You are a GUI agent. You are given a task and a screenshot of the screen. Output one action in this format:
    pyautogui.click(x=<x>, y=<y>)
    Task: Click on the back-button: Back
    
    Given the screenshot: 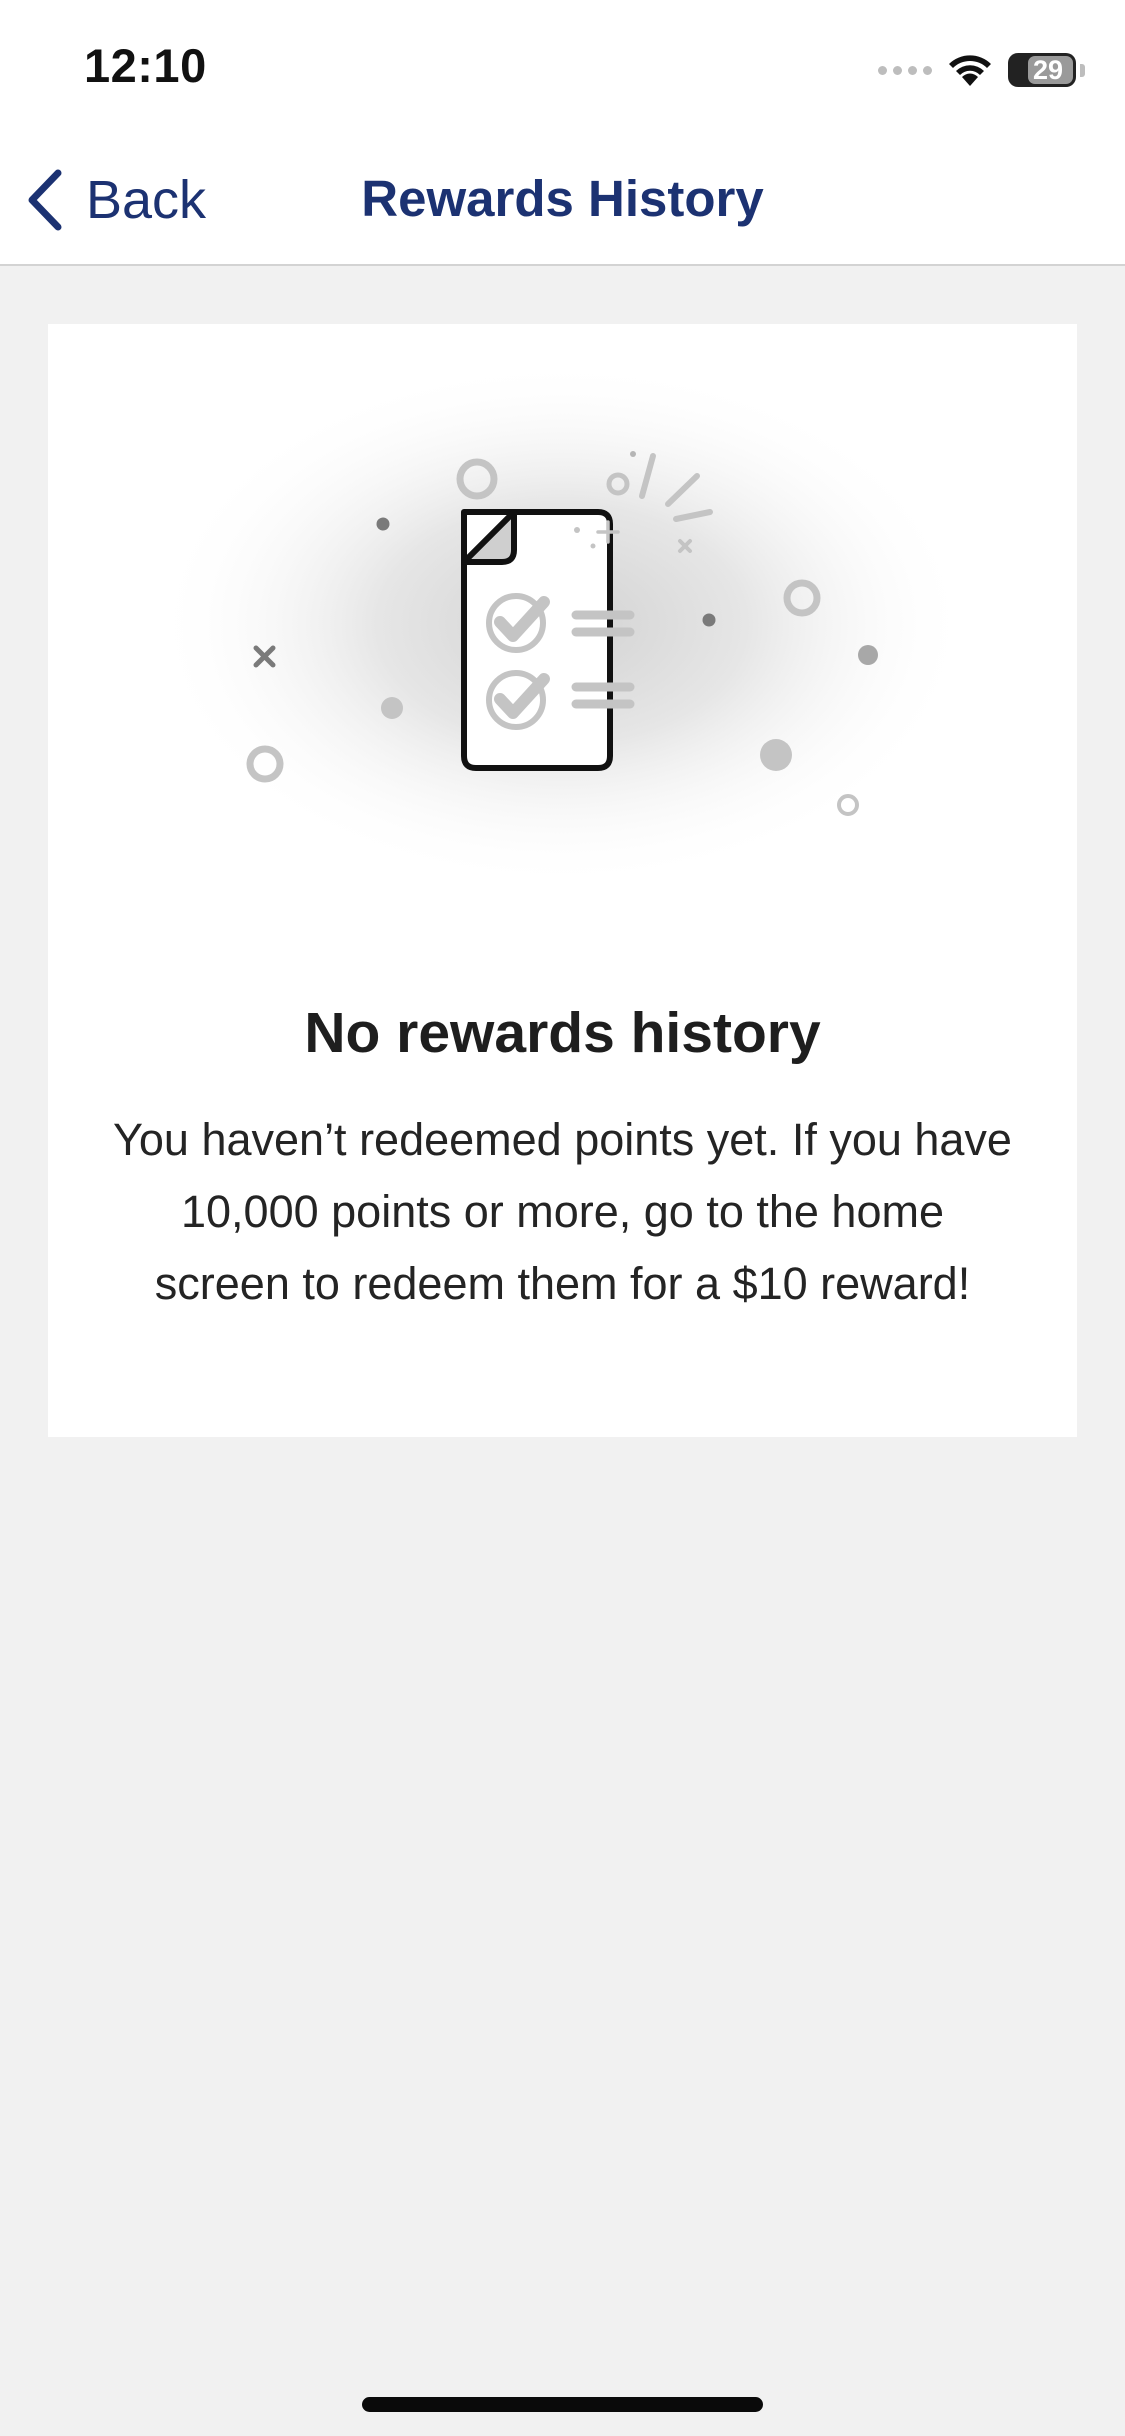 What is the action you would take?
    pyautogui.click(x=115, y=200)
    